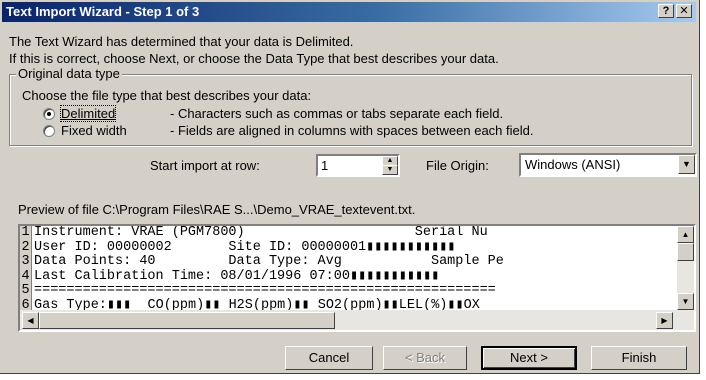 Image resolution: width=706 pixels, height=380 pixels. What do you see at coordinates (26, 291) in the screenshot?
I see `row-number: 5` at bounding box center [26, 291].